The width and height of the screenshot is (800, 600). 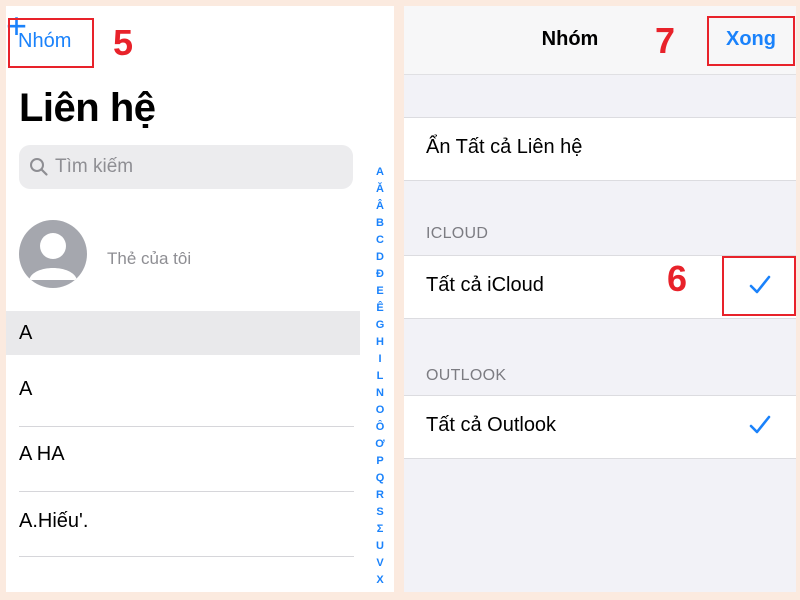 I want to click on index-letter: H, so click(x=380, y=342).